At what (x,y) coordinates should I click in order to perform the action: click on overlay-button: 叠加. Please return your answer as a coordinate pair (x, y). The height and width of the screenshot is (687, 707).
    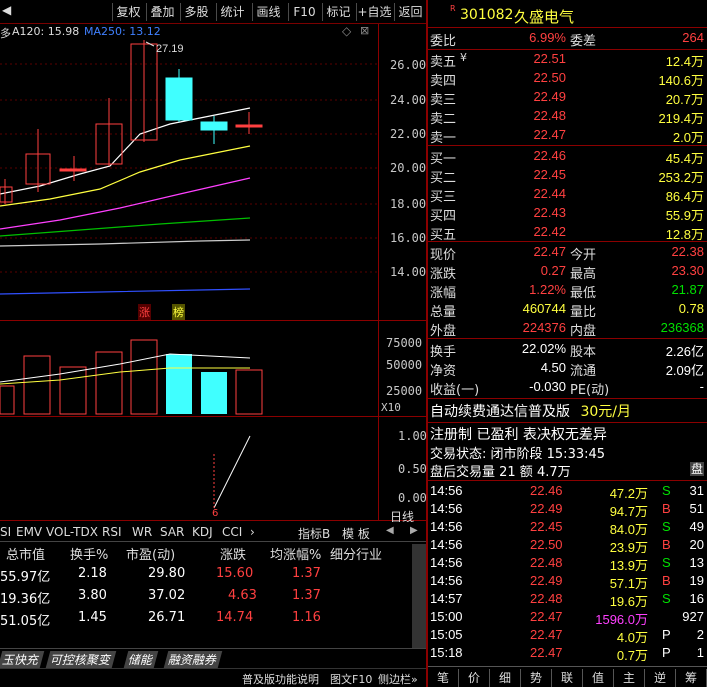
    Looking at the image, I should click on (162, 12).